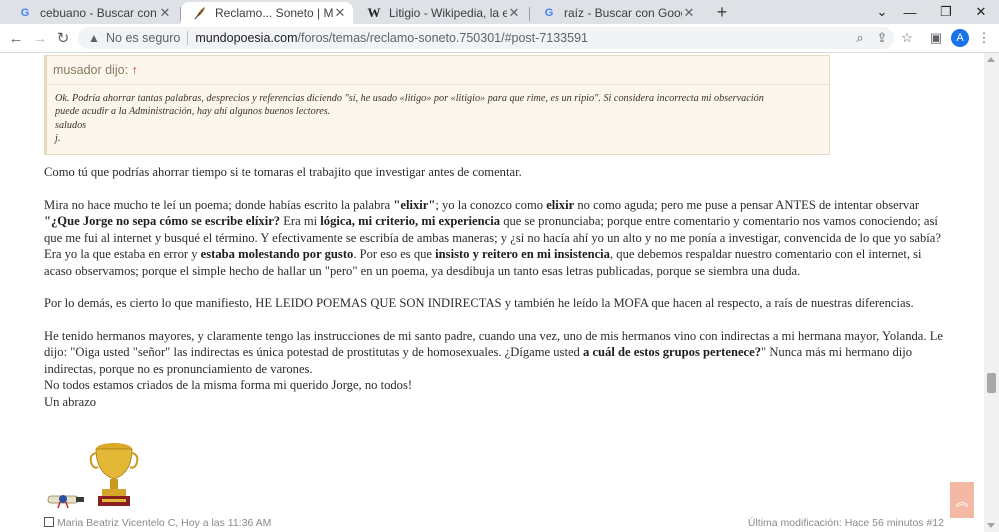  What do you see at coordinates (991, 525) in the screenshot?
I see `scroll-down-arrow-icon` at bounding box center [991, 525].